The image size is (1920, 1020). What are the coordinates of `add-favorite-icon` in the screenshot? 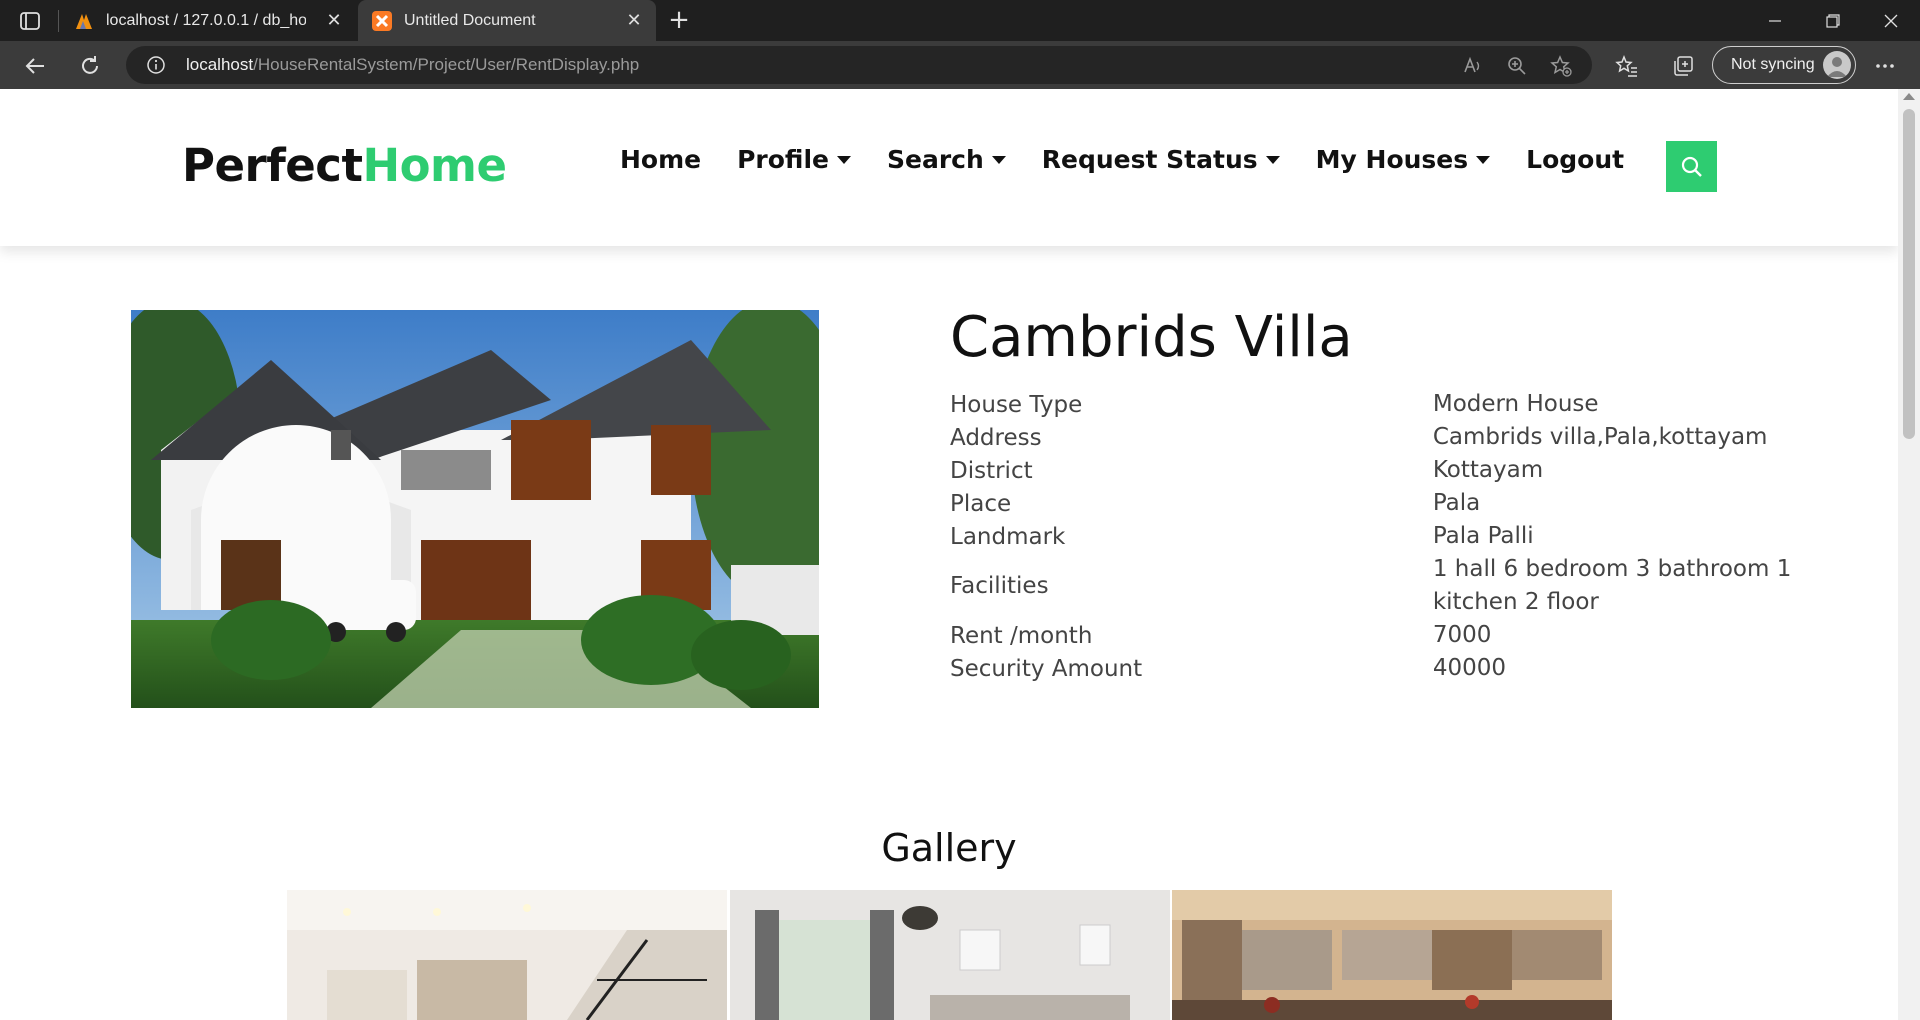 It's located at (1561, 66).